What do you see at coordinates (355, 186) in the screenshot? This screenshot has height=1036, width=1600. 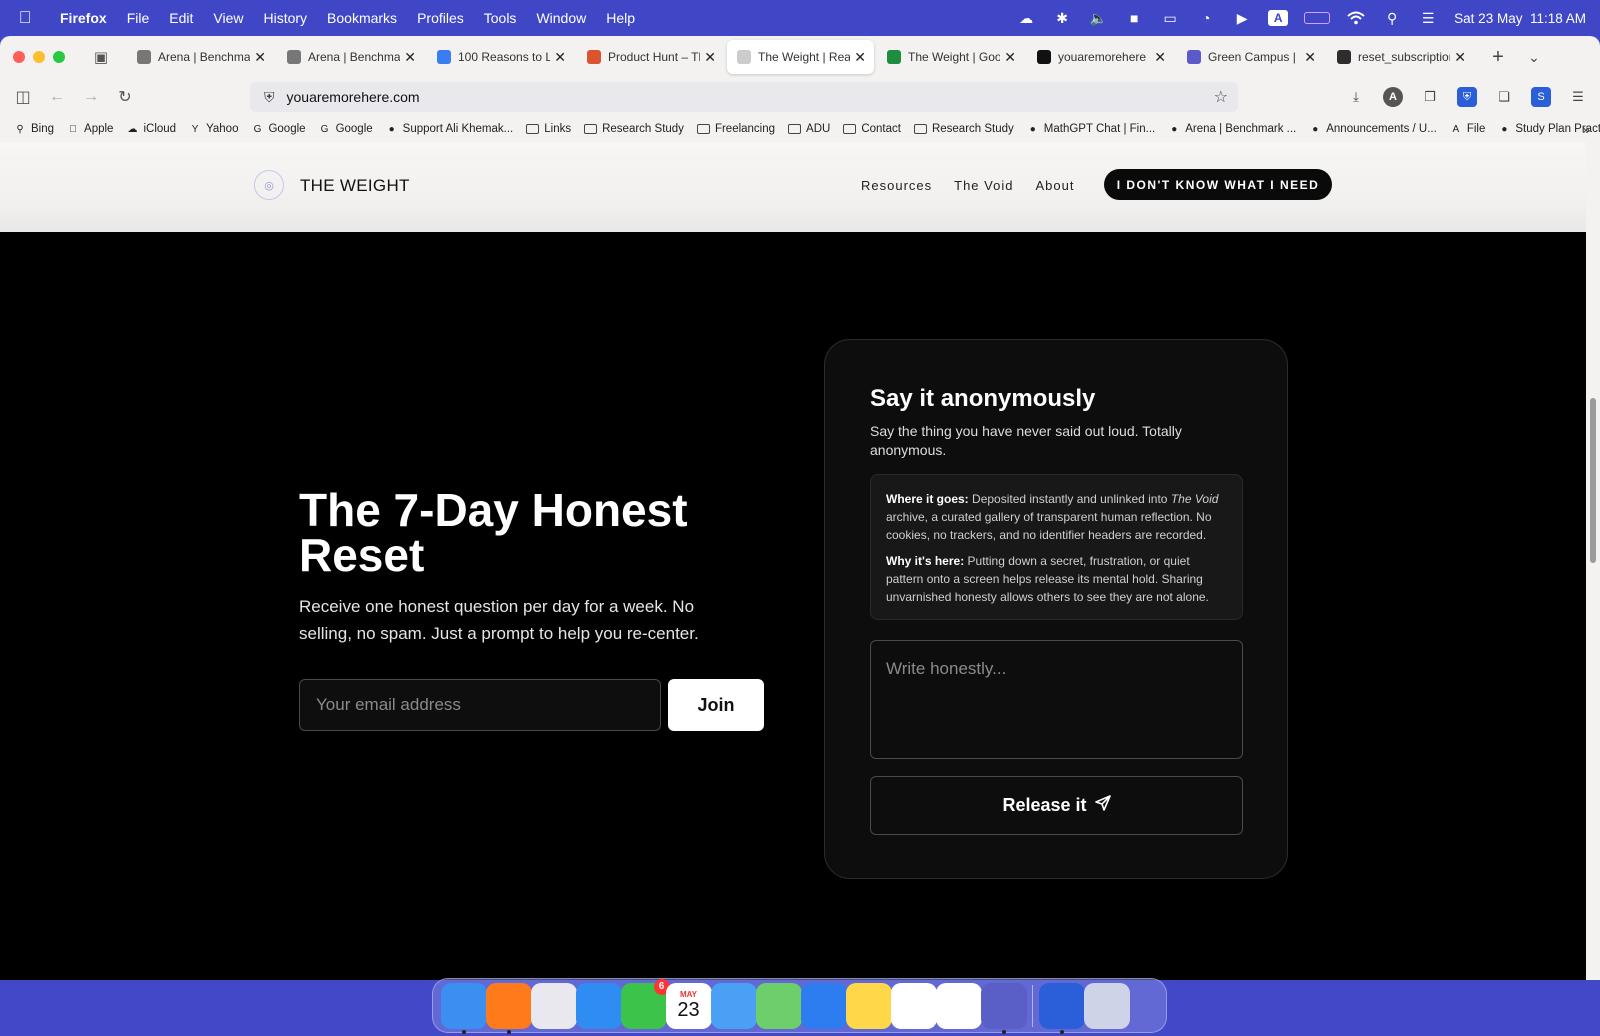 I see `site-brand: THE WEIGHT` at bounding box center [355, 186].